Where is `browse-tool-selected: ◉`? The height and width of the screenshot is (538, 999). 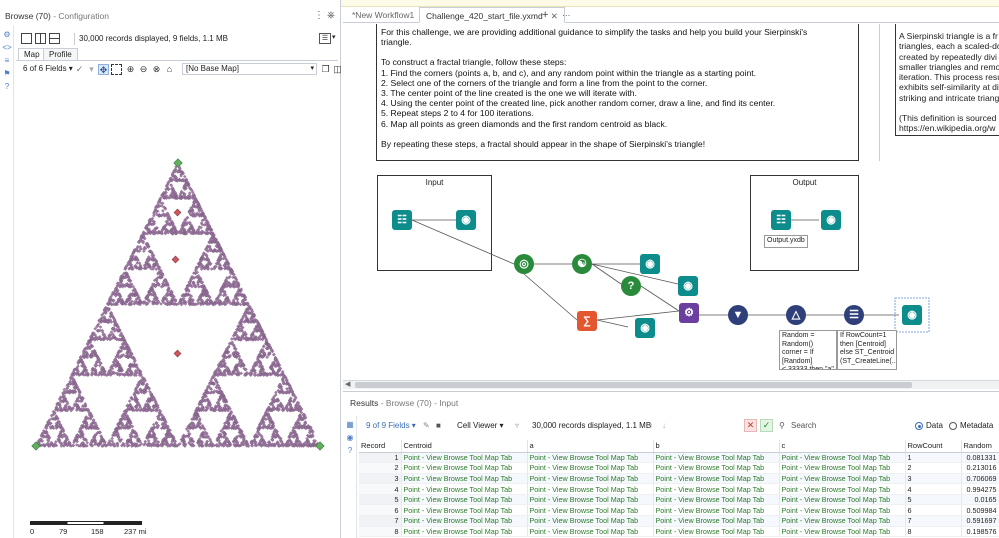
browse-tool-selected: ◉ is located at coordinates (912, 315).